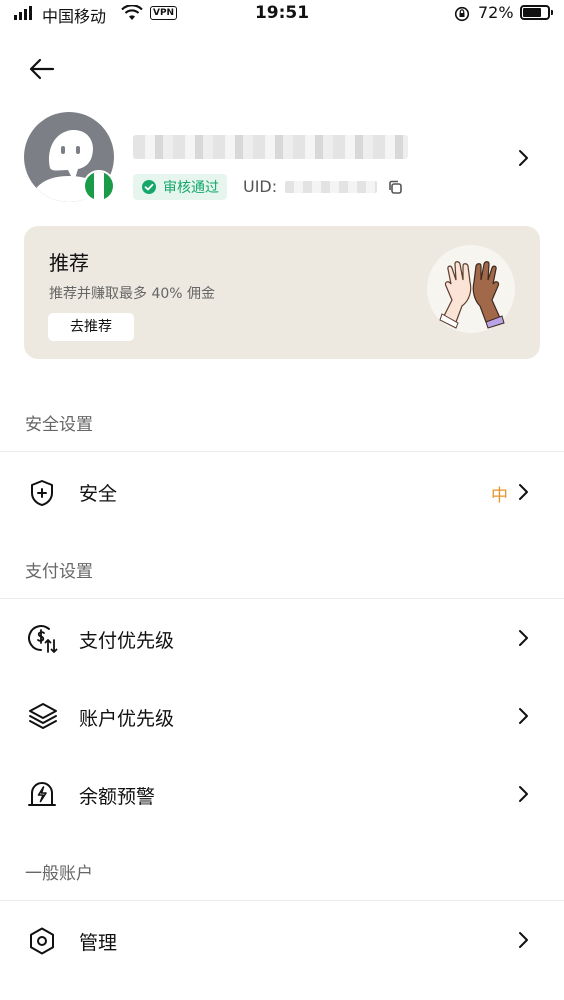 The image size is (564, 1000). What do you see at coordinates (282, 794) in the screenshot?
I see `menu-row-balance-alert: 余额预警` at bounding box center [282, 794].